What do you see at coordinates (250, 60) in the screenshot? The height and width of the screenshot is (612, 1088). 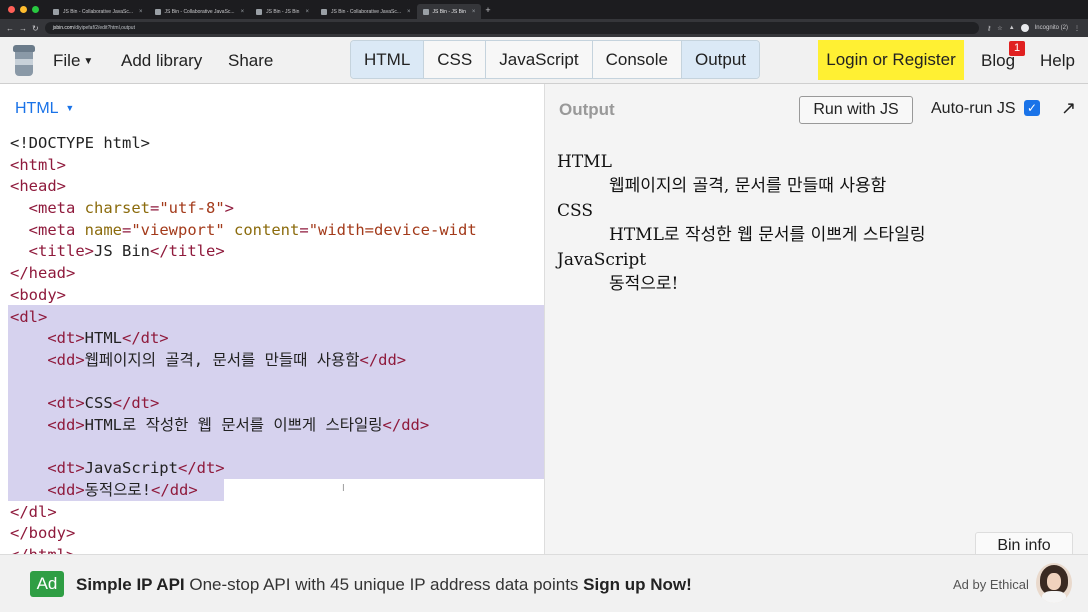 I see `share-button: Share` at bounding box center [250, 60].